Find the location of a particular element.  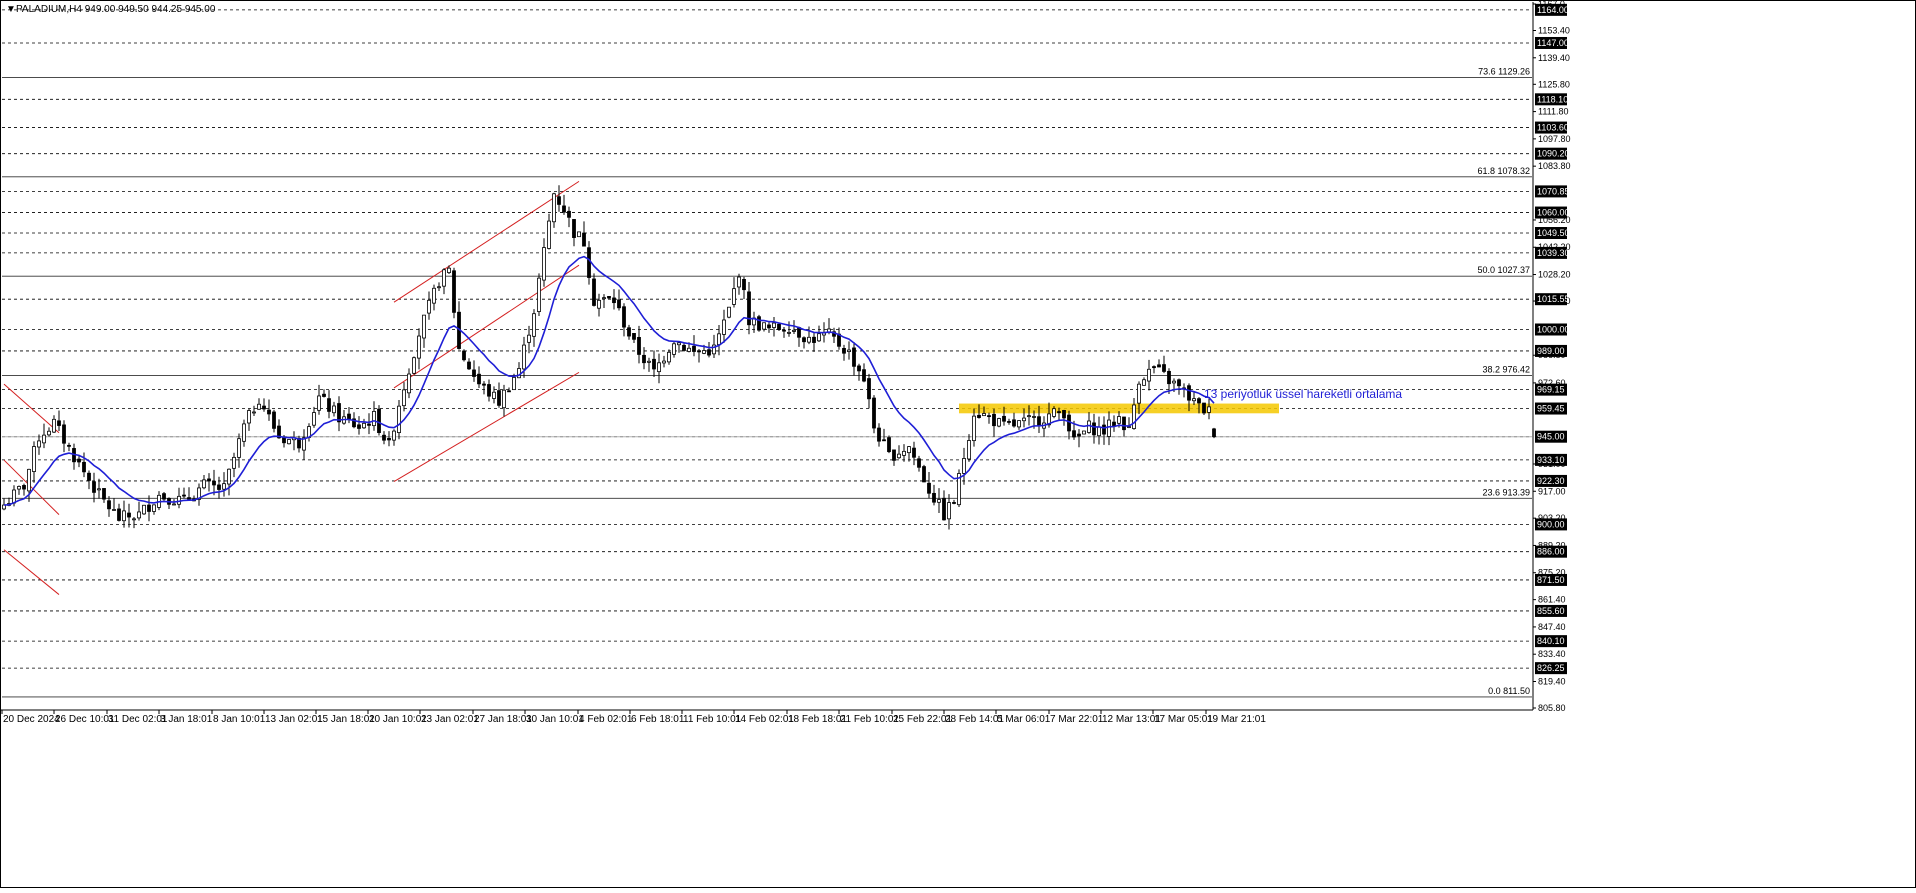

x-tick-label: 14 Feb 02:01 is located at coordinates (764, 719).